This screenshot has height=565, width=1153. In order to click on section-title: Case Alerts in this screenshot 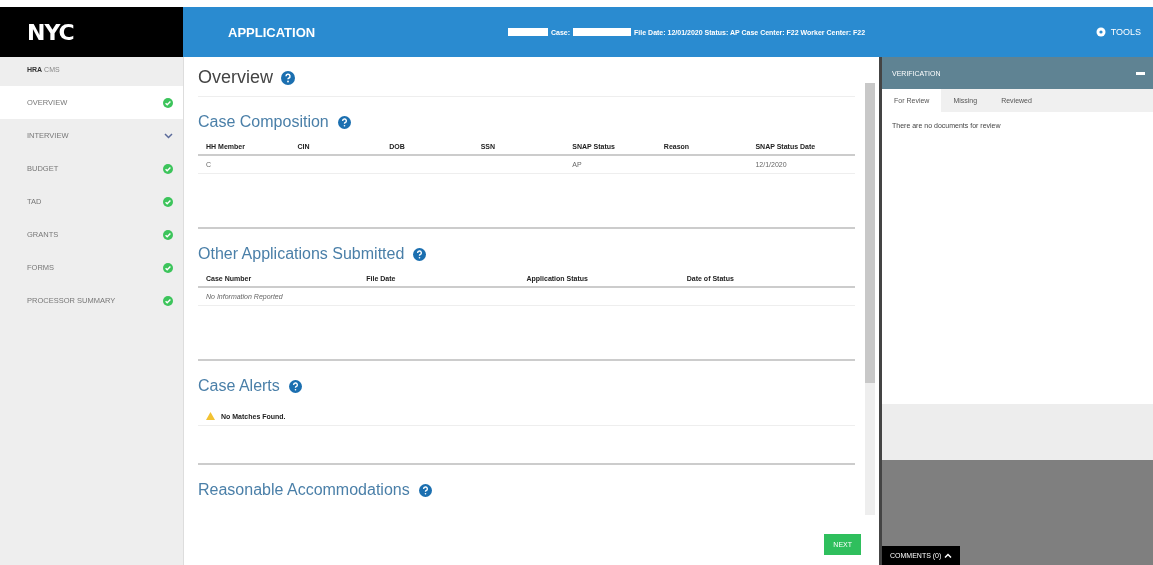, I will do `click(239, 386)`.